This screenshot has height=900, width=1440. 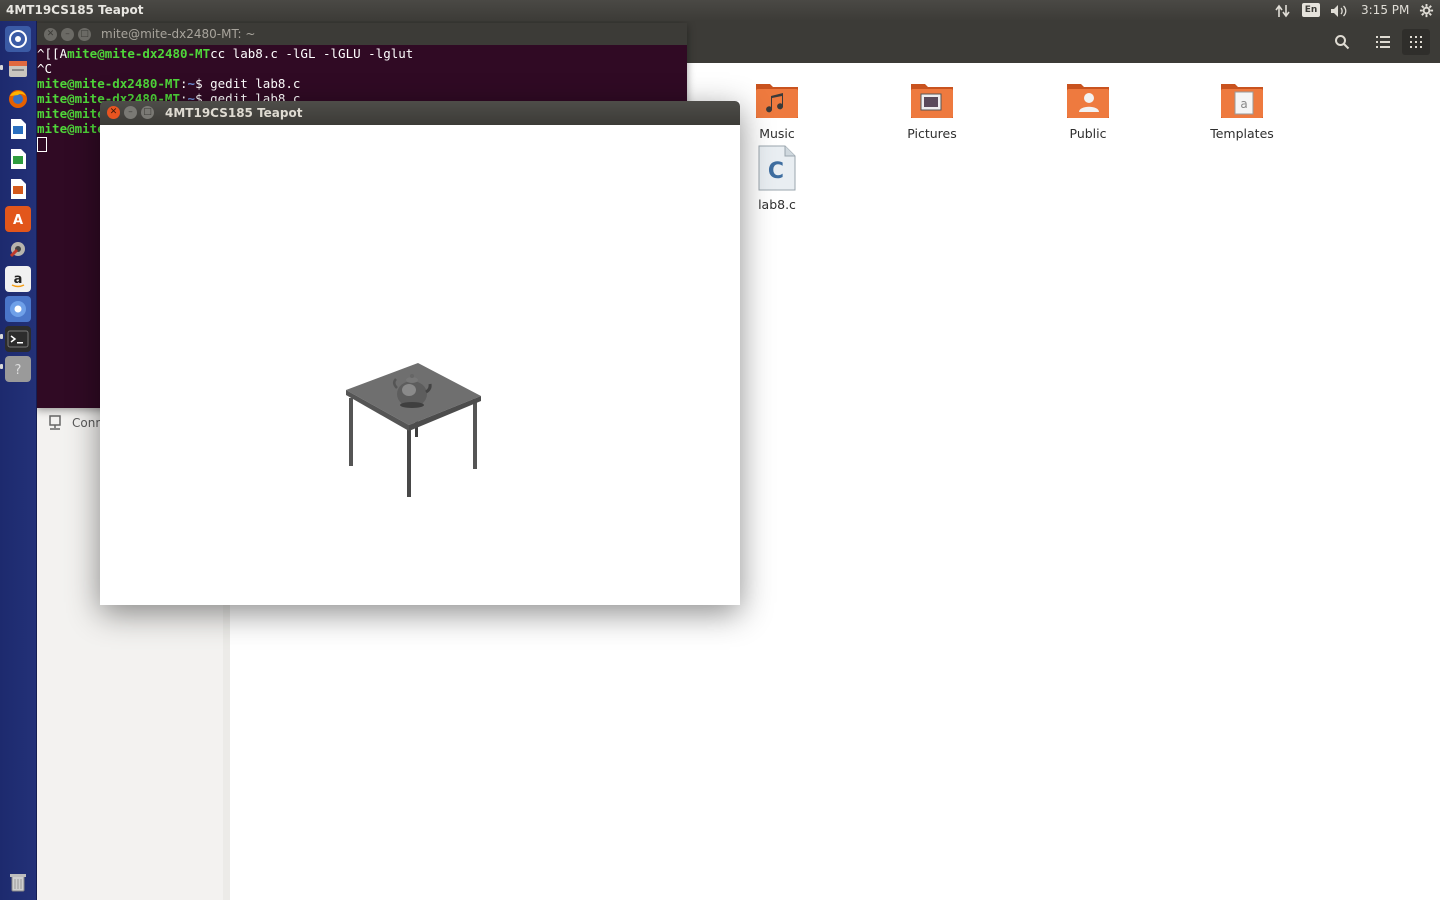 What do you see at coordinates (234, 113) in the screenshot?
I see `teapot-window-title: 4MT19CS185 Teapot` at bounding box center [234, 113].